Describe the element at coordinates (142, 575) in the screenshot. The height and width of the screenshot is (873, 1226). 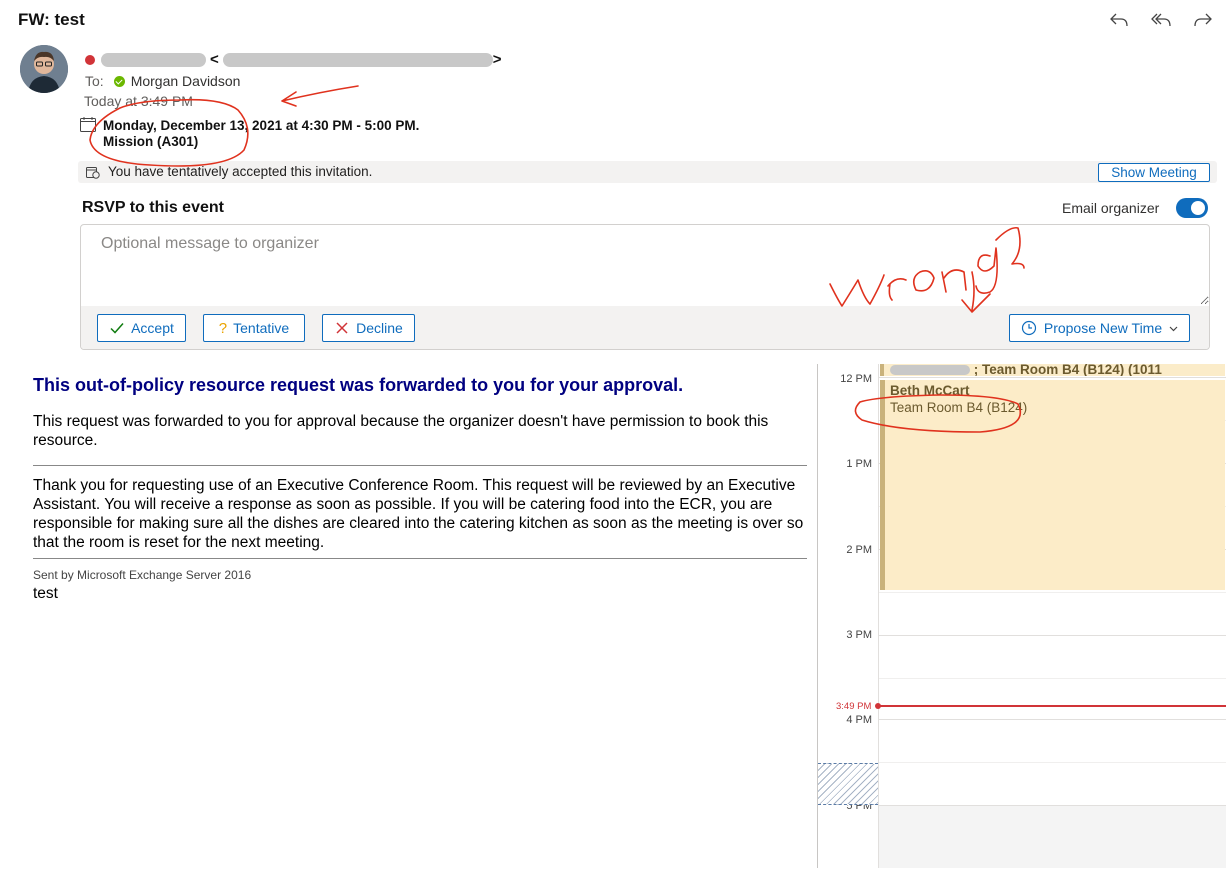
I see `sent-by-footer: Sent by Microsoft Exchange Server 2016` at that location.